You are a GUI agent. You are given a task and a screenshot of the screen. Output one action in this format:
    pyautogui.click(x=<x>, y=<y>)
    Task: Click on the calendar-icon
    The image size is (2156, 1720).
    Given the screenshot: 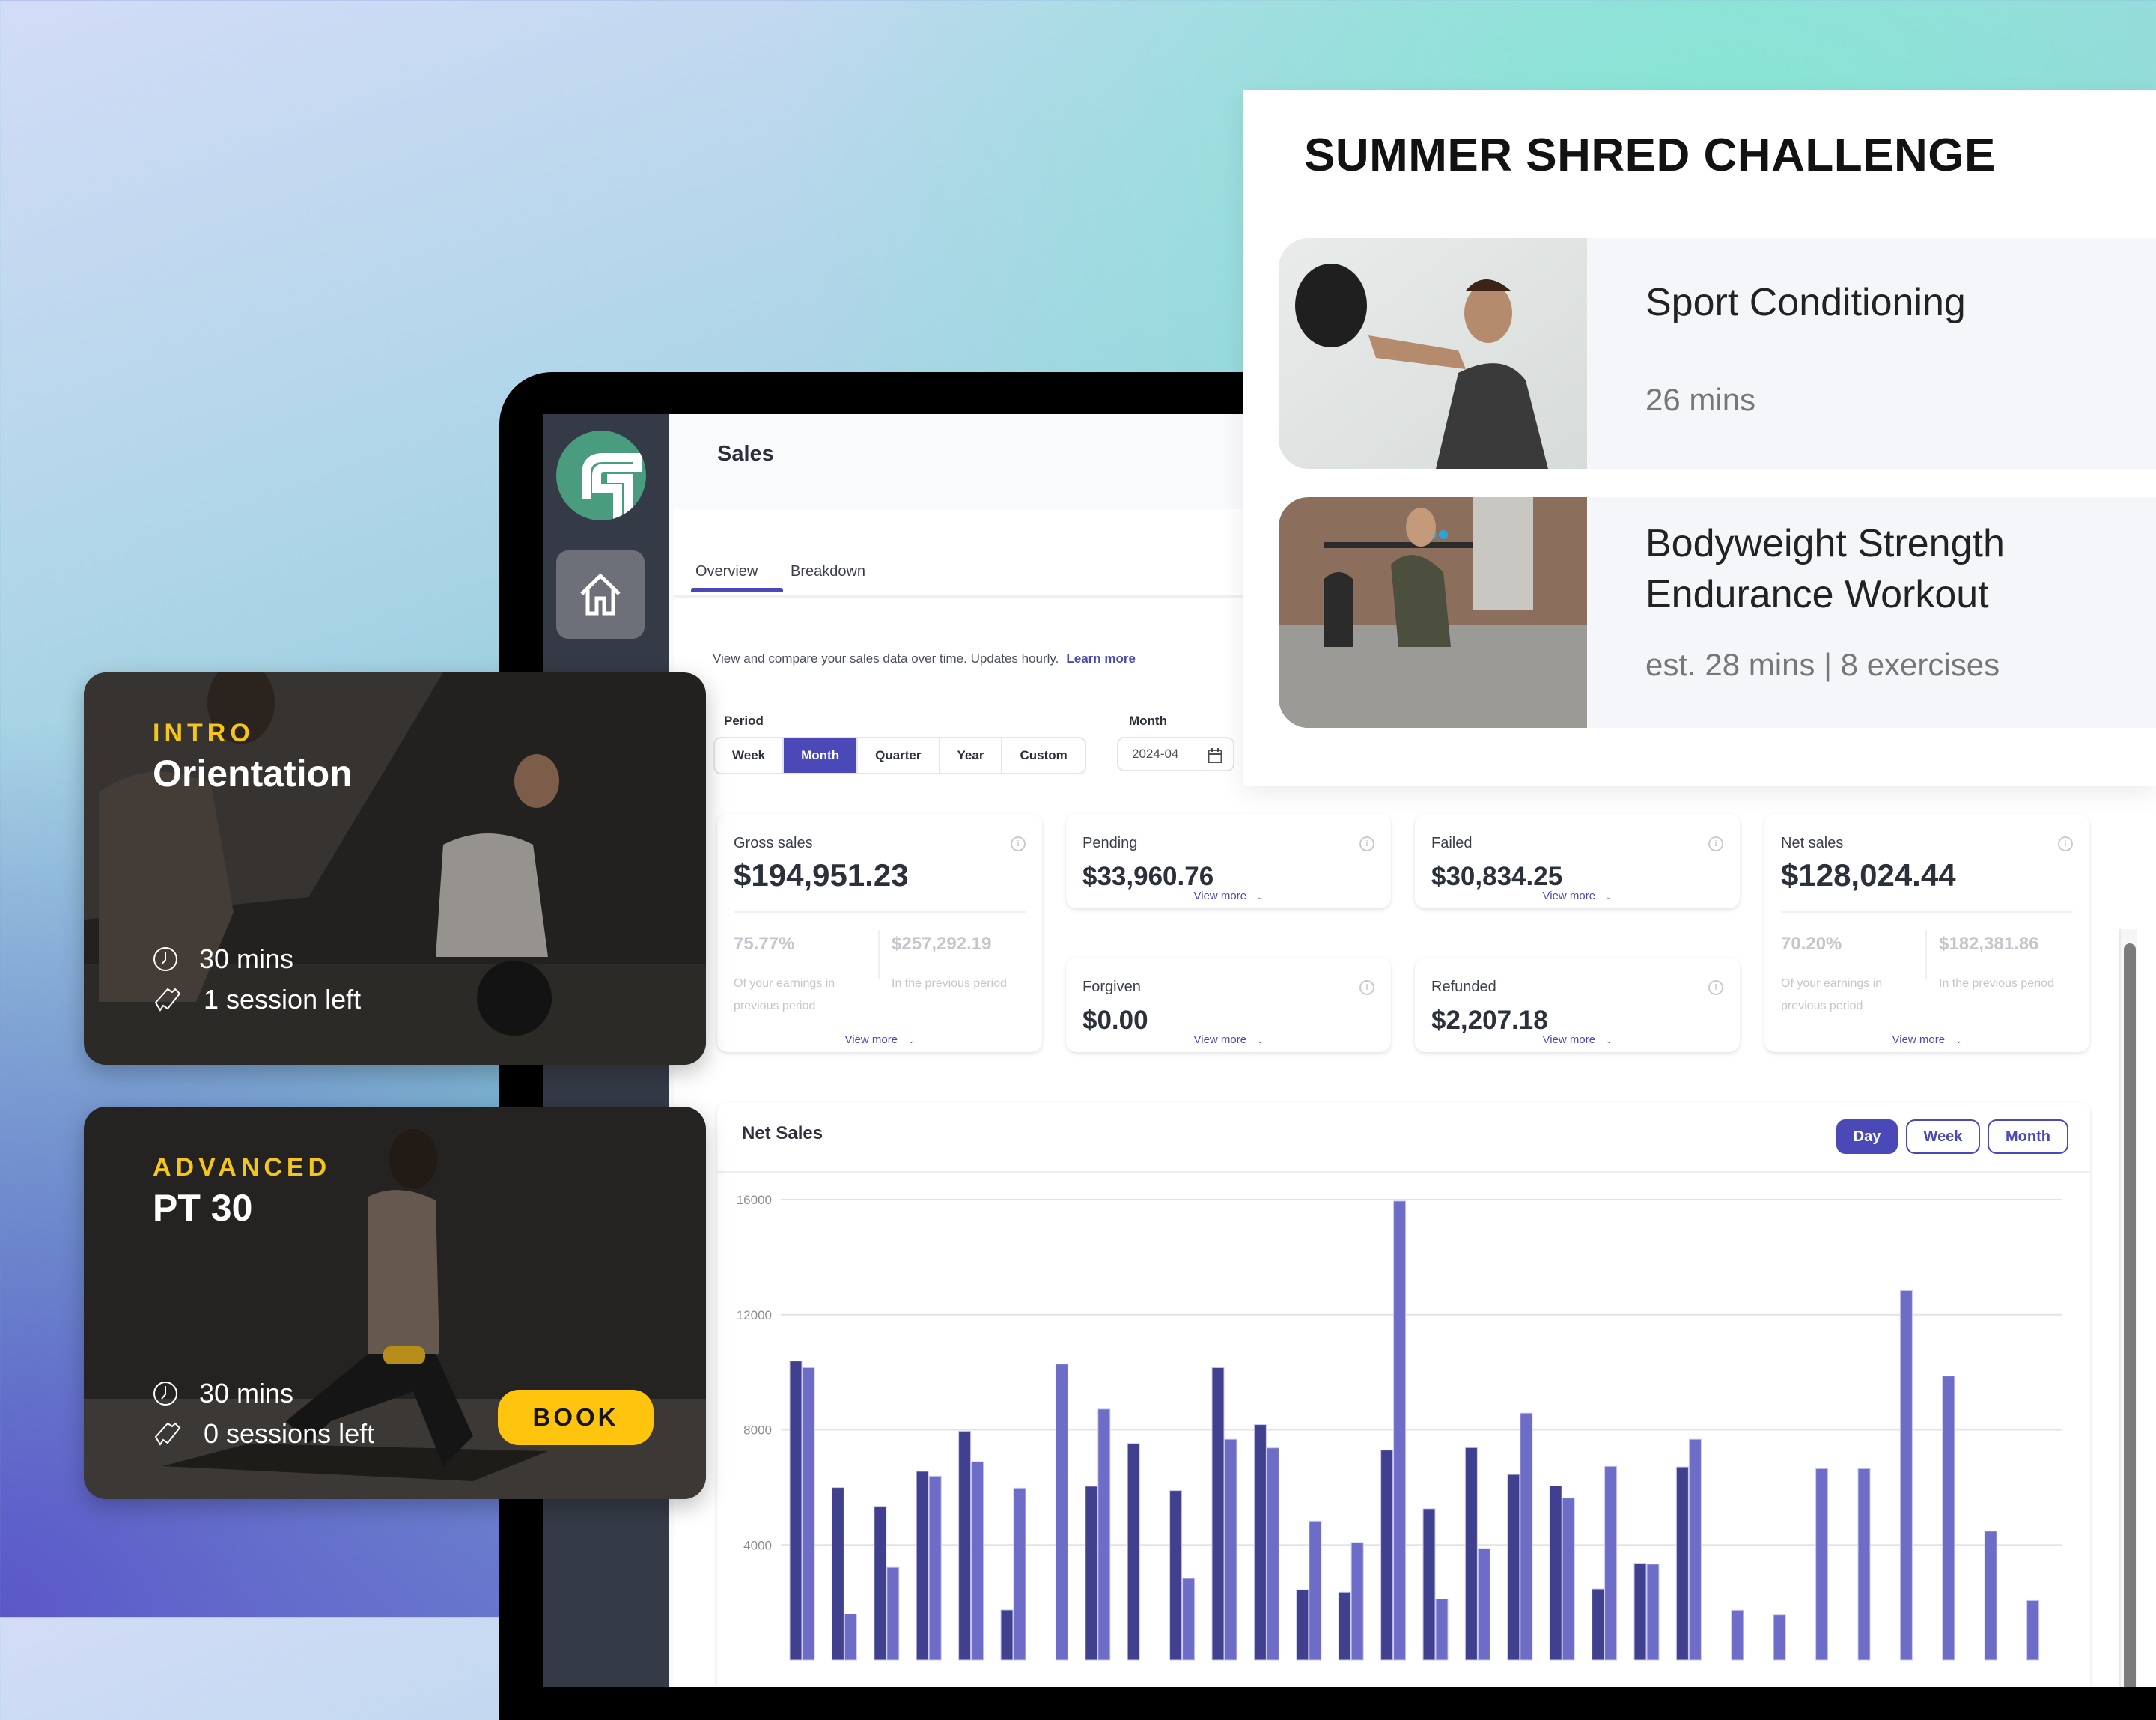 What is the action you would take?
    pyautogui.click(x=1215, y=755)
    